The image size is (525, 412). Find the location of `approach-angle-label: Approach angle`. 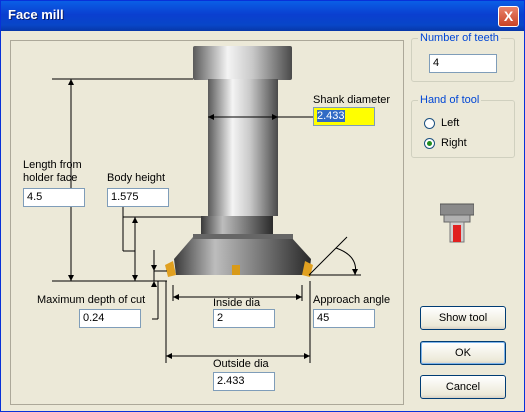

approach-angle-label: Approach angle is located at coordinates (352, 300).